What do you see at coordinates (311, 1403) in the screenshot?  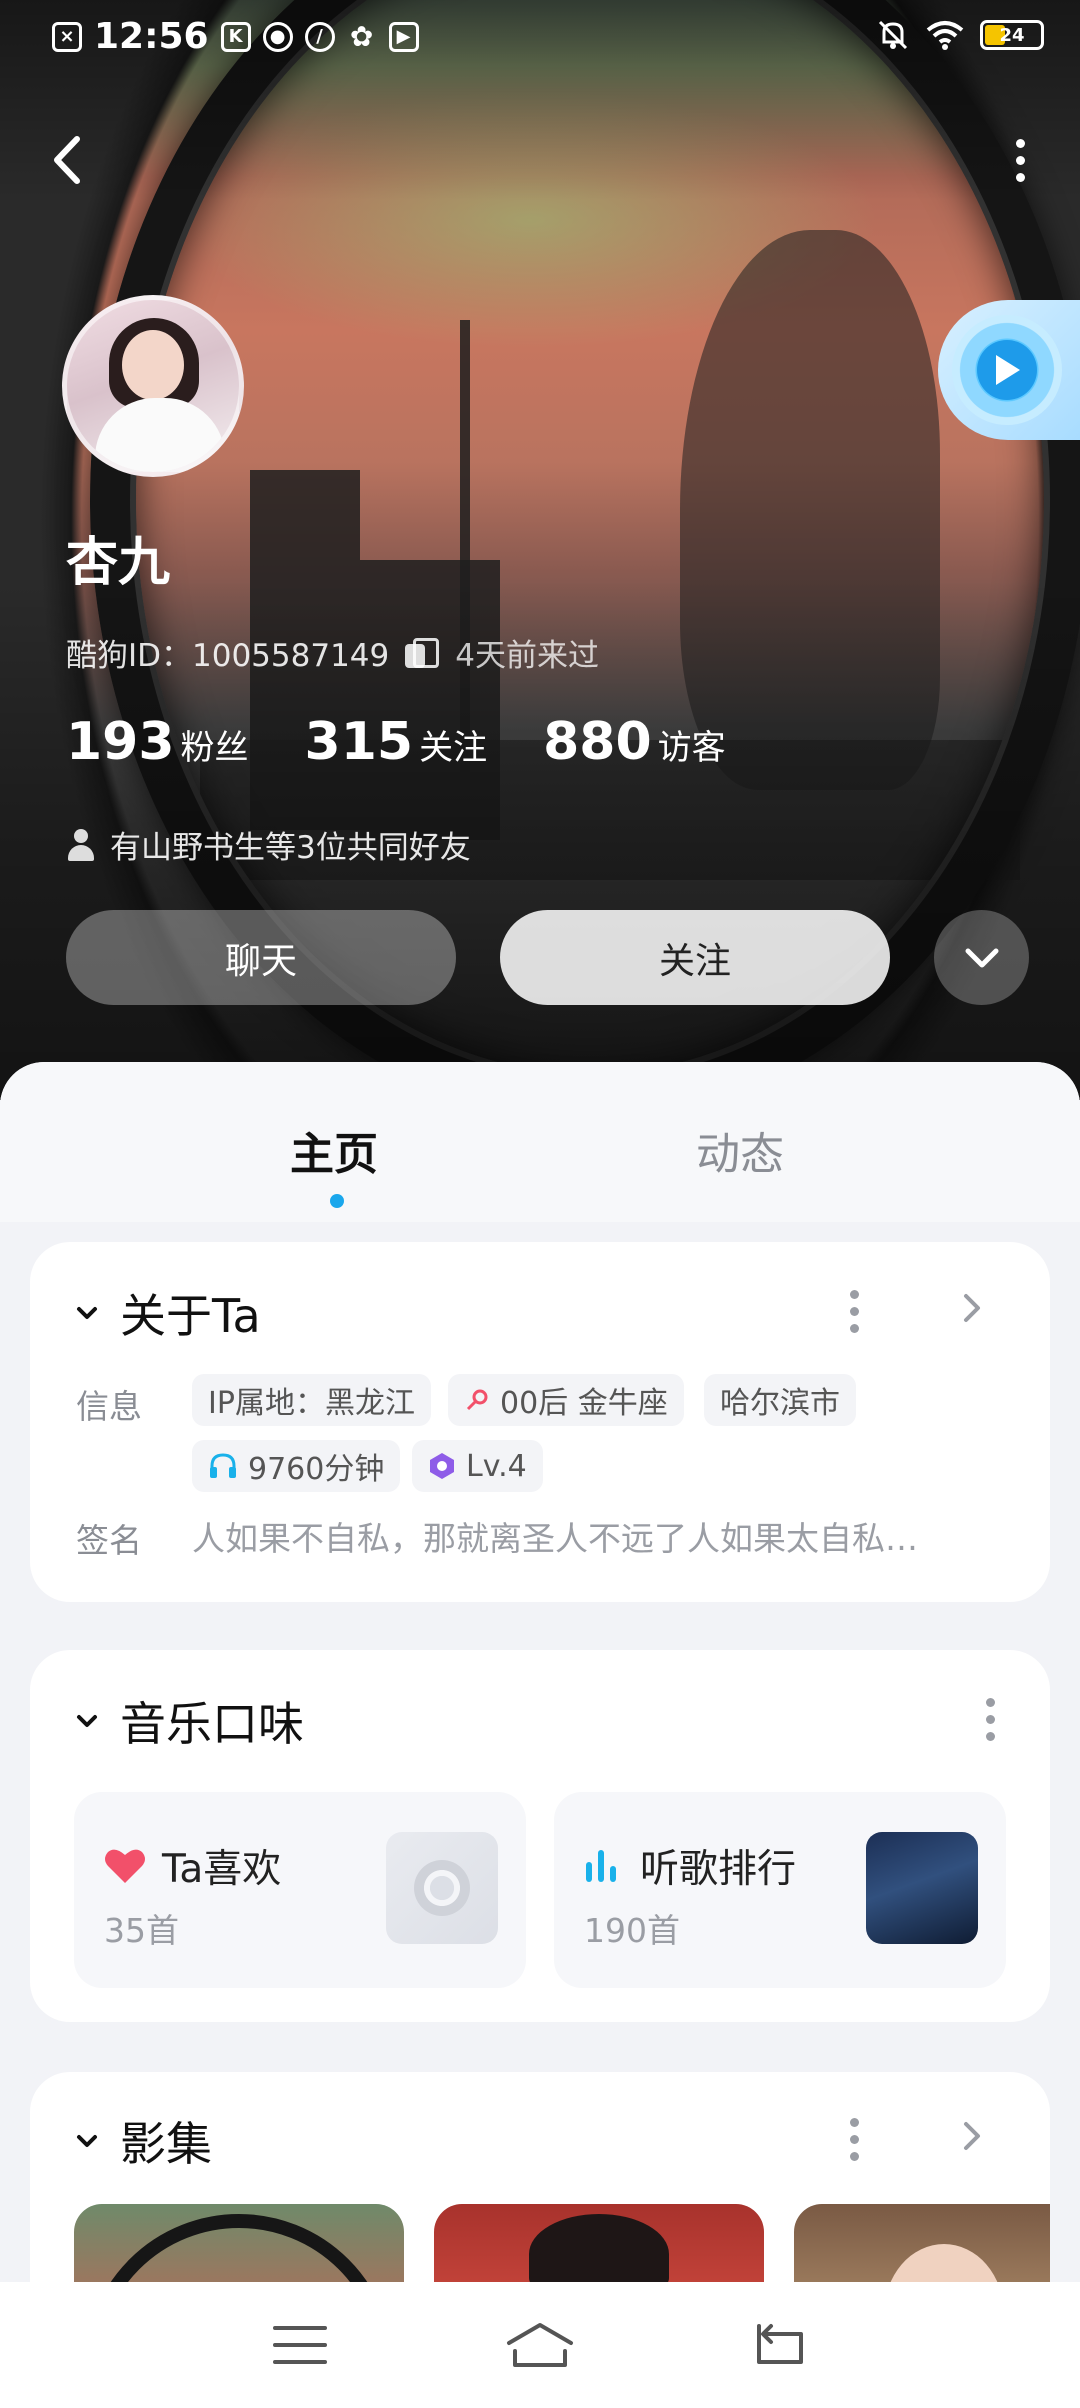 I see `chip-text: IP属地：黑龙江` at bounding box center [311, 1403].